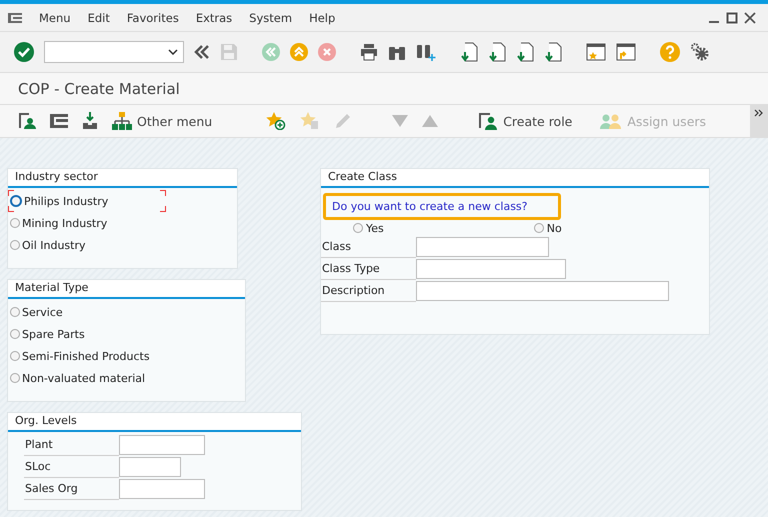 This screenshot has width=768, height=517. What do you see at coordinates (24, 52) in the screenshot?
I see `checkmark-icon` at bounding box center [24, 52].